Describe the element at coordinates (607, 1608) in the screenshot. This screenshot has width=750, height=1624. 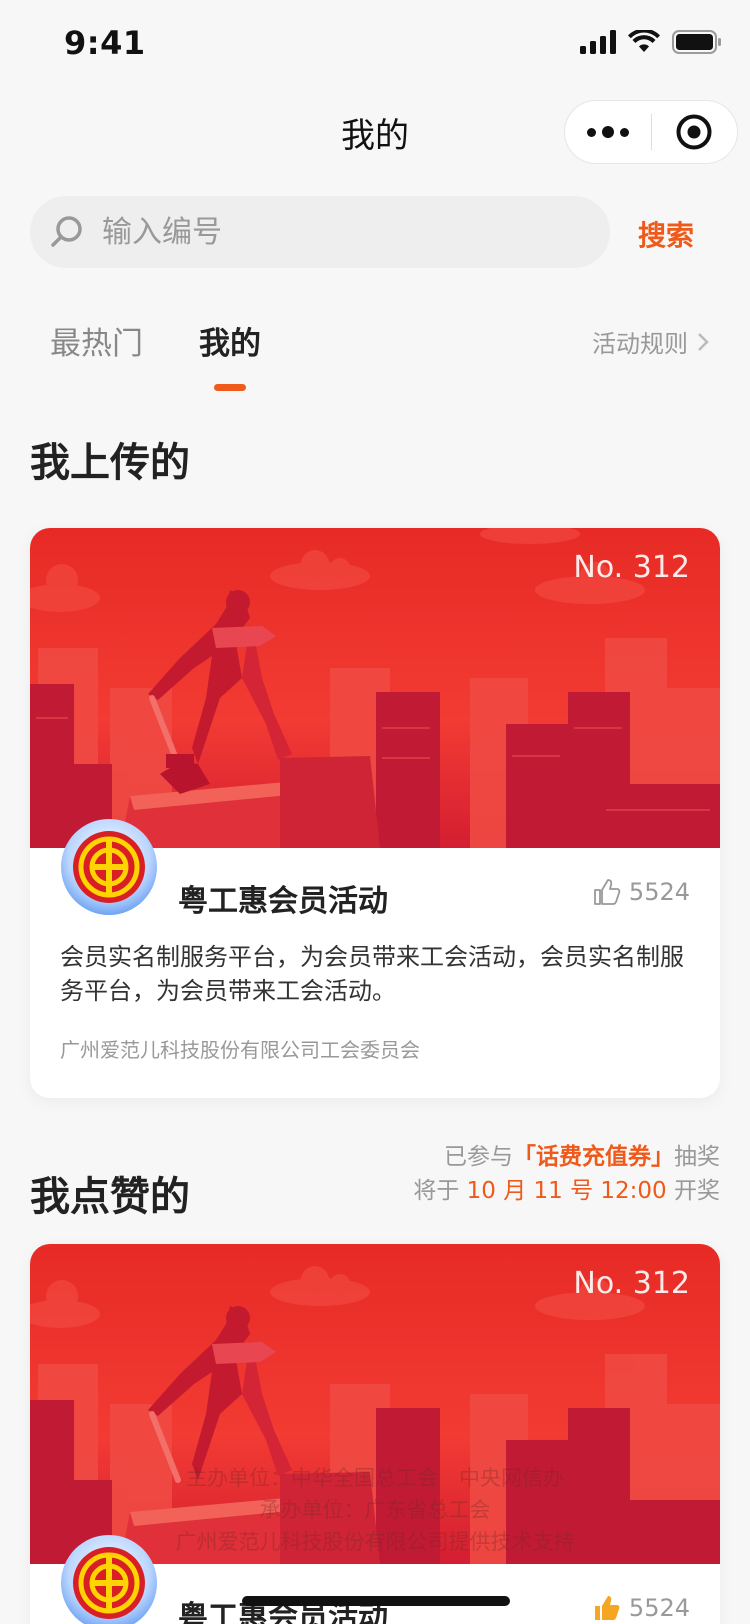
I see `thumbs-up-filled-icon` at that location.